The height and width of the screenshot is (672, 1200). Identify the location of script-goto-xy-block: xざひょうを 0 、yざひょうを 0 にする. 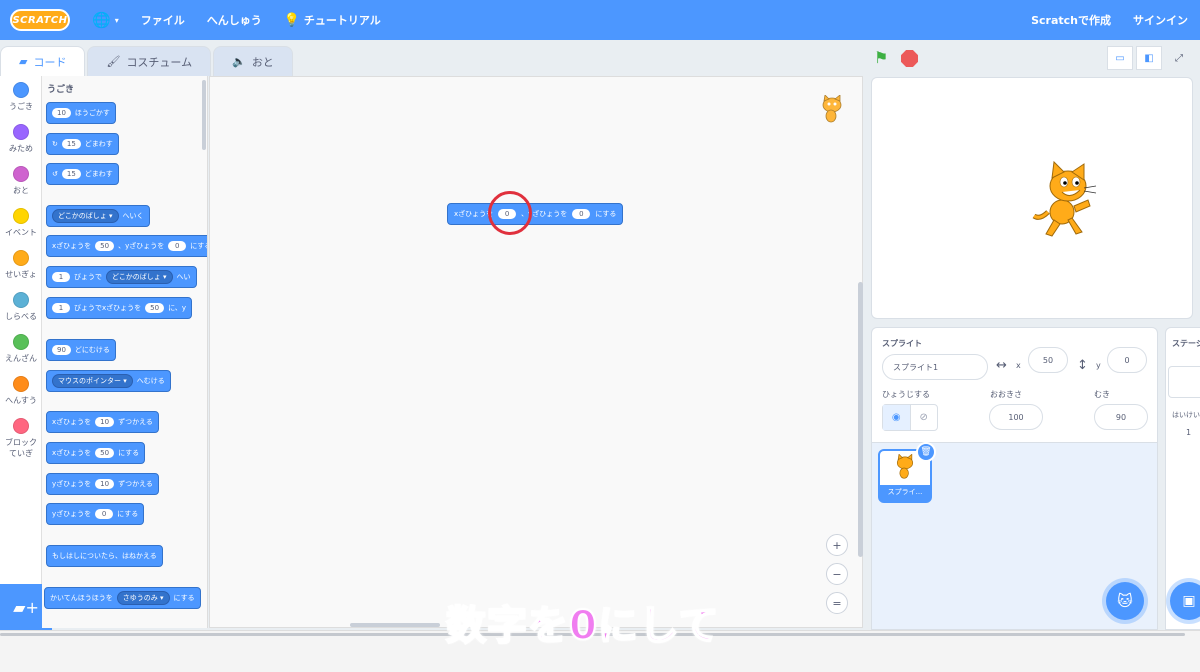
(535, 214).